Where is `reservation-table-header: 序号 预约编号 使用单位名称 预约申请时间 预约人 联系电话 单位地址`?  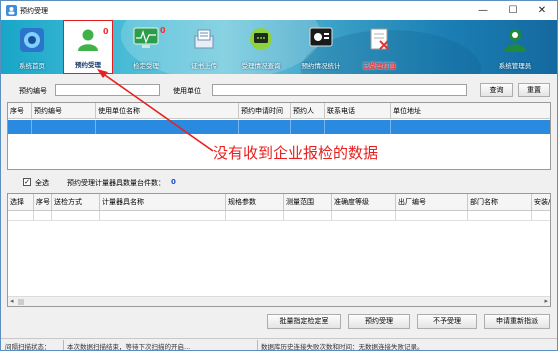
reservation-table-header: 序号 预约编号 使用单位名称 预约申请时间 预约人 联系电话 单位地址 is located at coordinates (279, 111).